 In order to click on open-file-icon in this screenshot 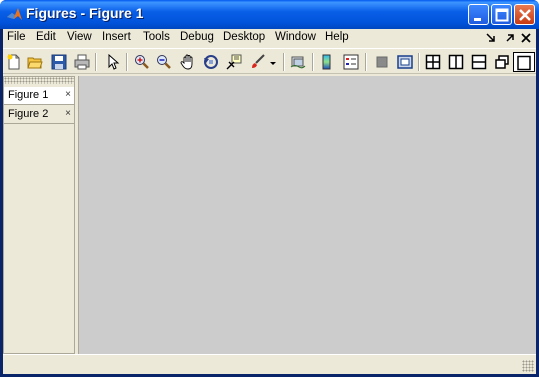, I will do `click(35, 63)`.